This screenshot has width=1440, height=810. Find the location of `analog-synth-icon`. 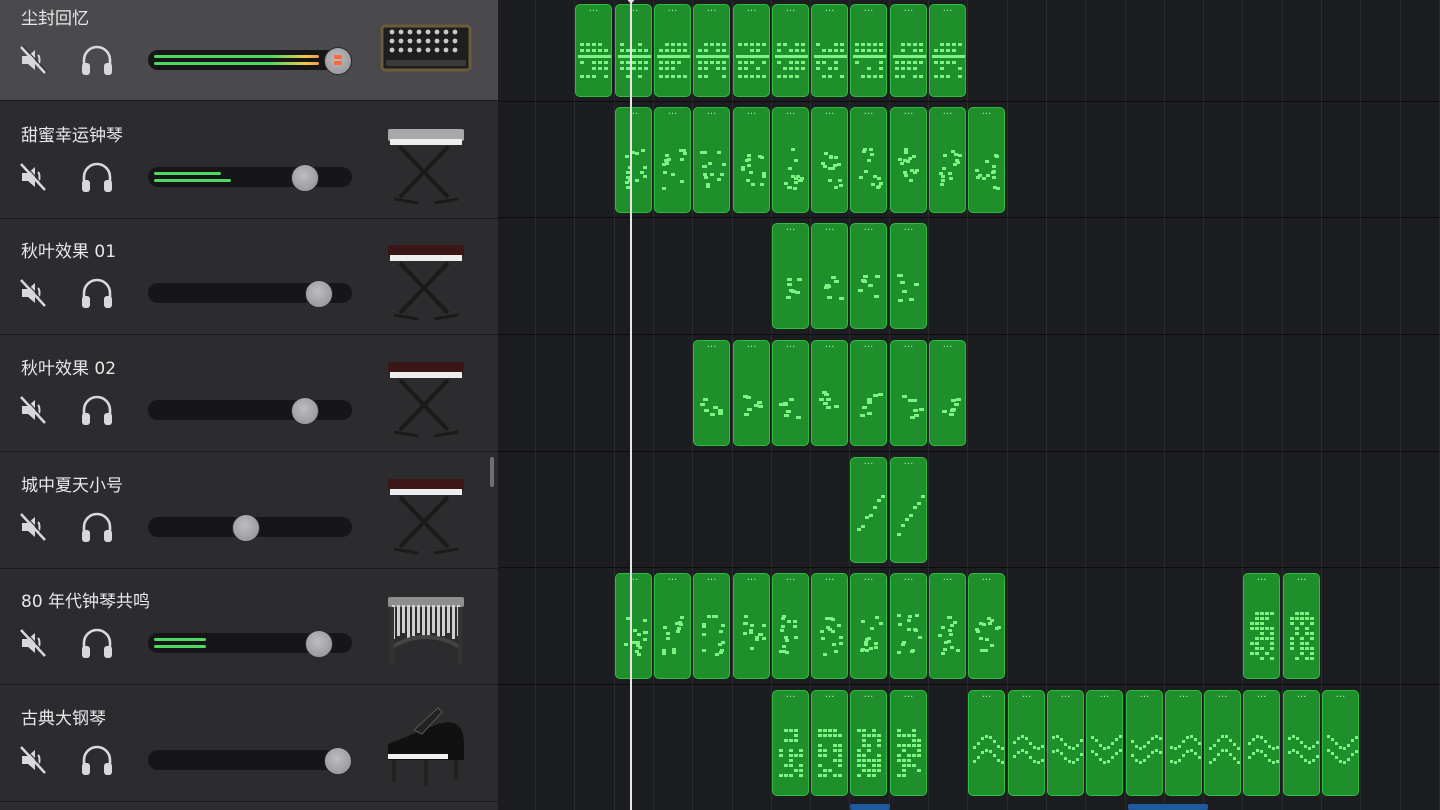

analog-synth-icon is located at coordinates (426, 51).